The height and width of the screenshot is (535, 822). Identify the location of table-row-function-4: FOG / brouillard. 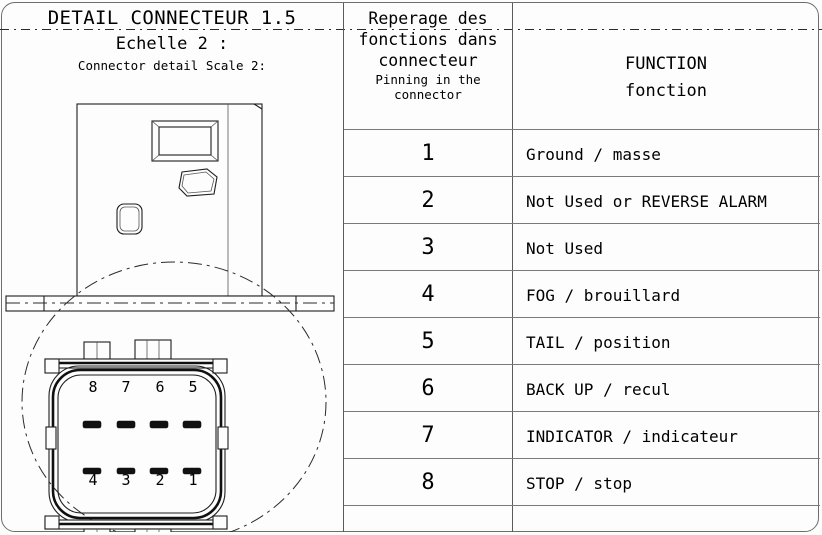
(603, 295).